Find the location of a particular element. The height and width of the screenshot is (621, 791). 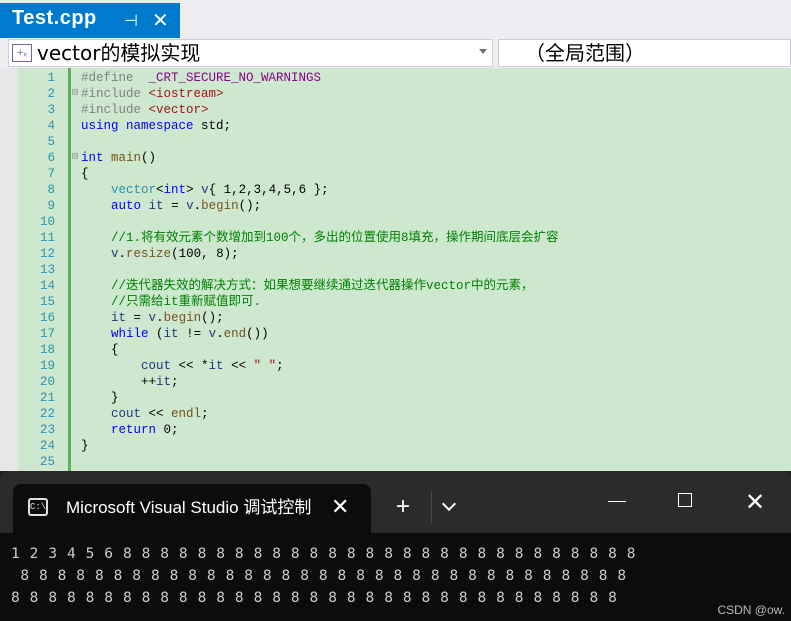

editor-tabstrip: Test.cpp ⊣ ✕ is located at coordinates (395, 19).